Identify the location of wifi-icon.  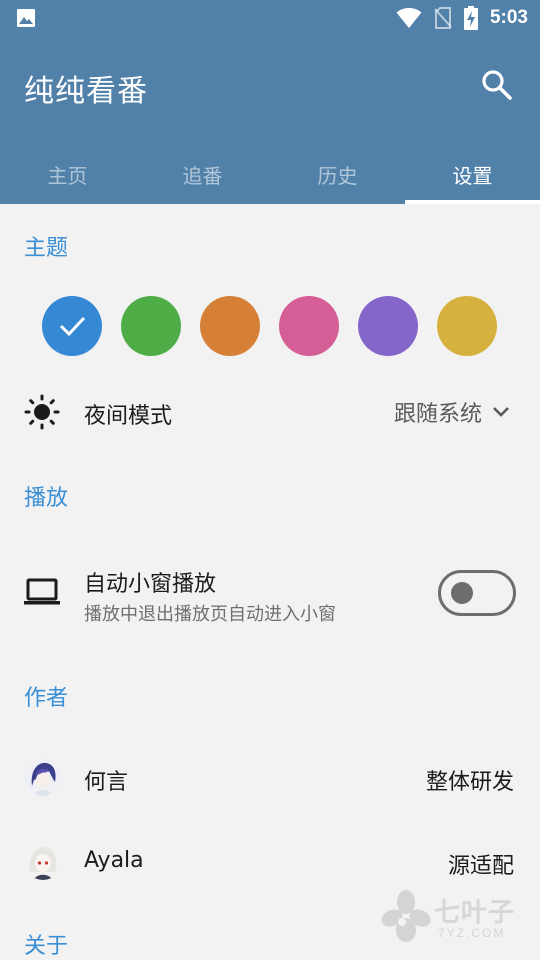
(409, 18).